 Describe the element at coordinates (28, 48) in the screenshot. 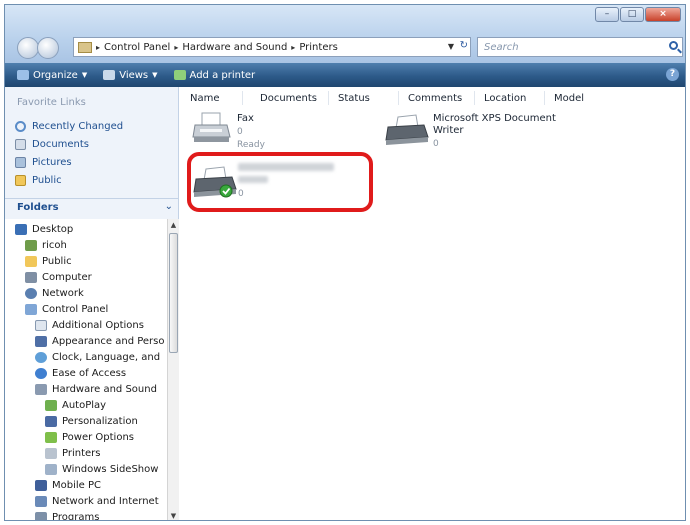

I see `back-button` at that location.